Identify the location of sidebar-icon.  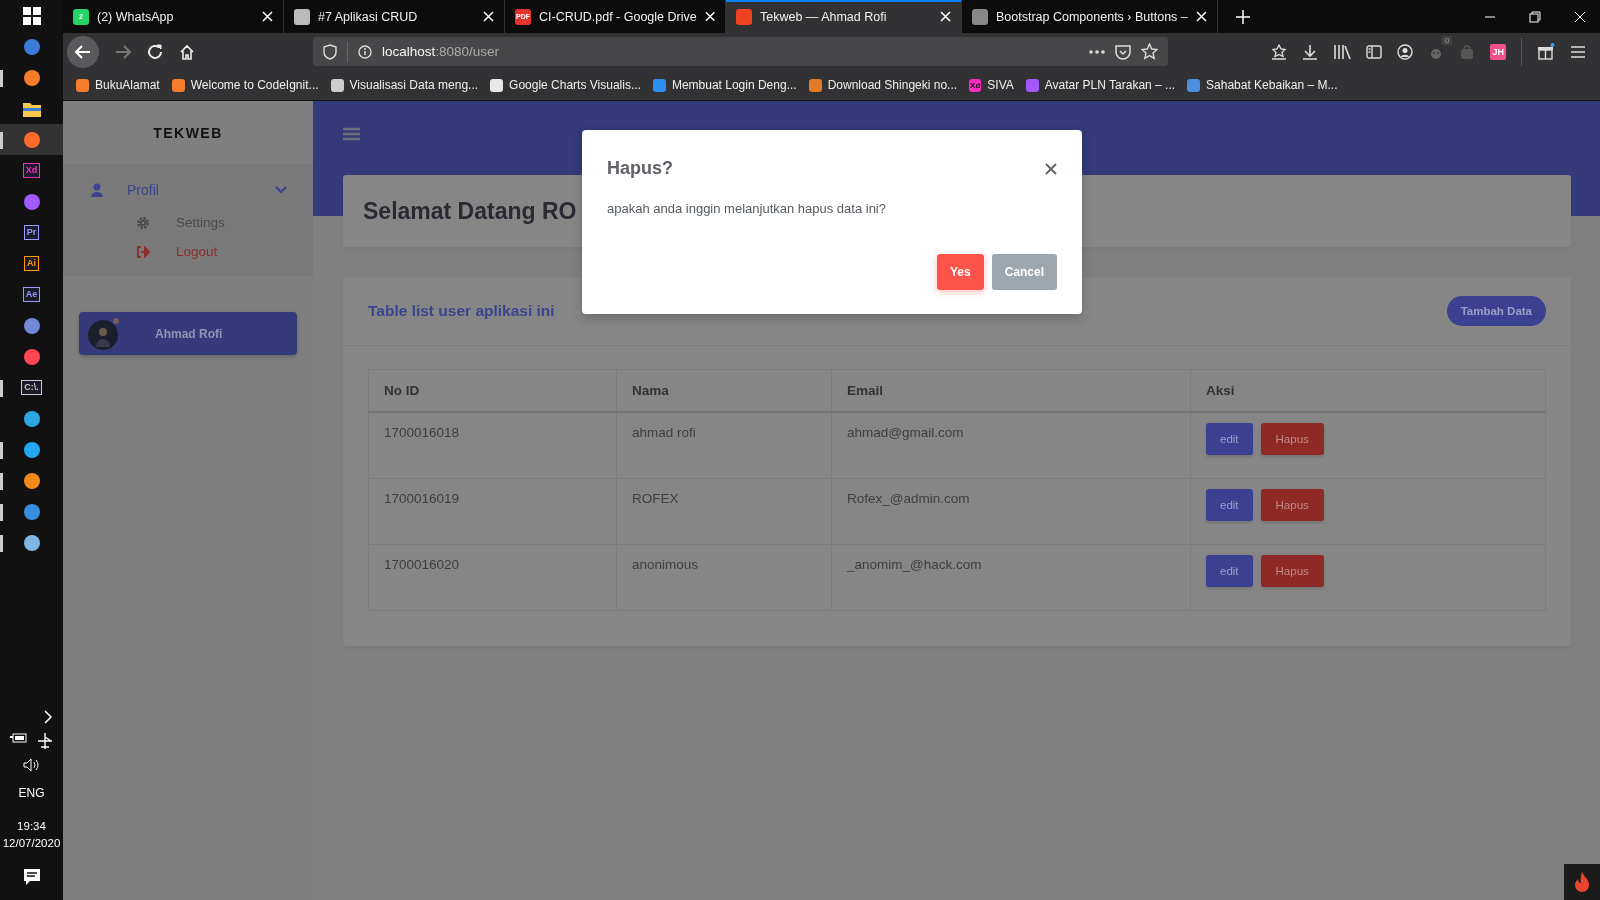
(1374, 51).